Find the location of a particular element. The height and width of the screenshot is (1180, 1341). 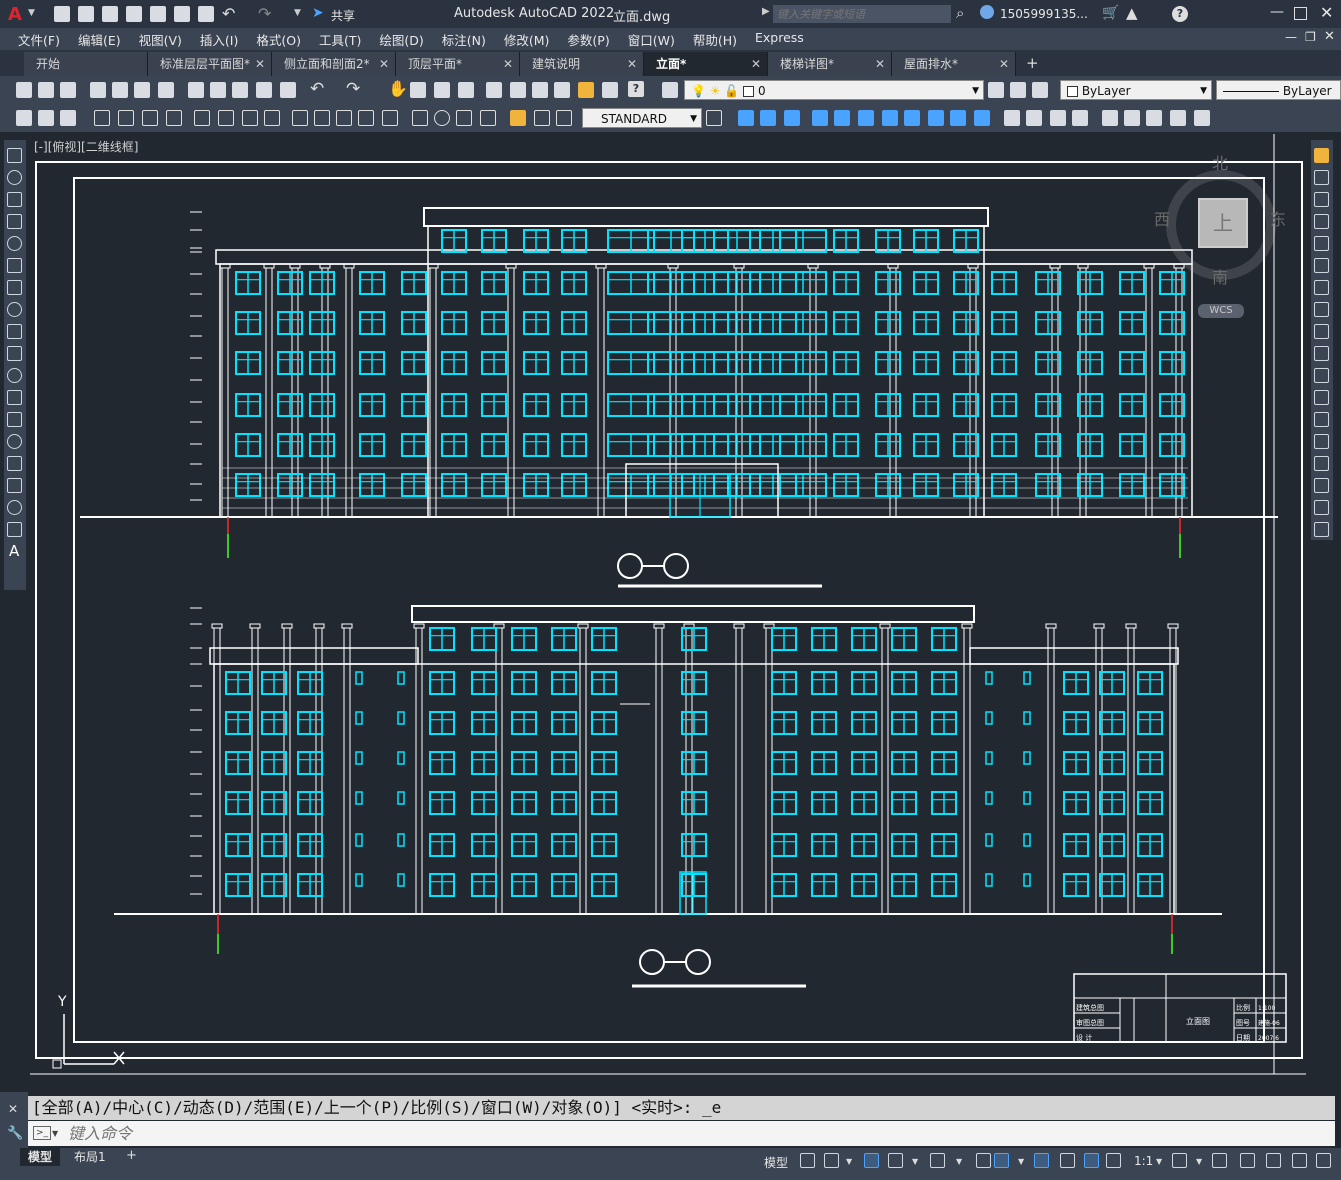

3d-scale-icon is located at coordinates (866, 118).